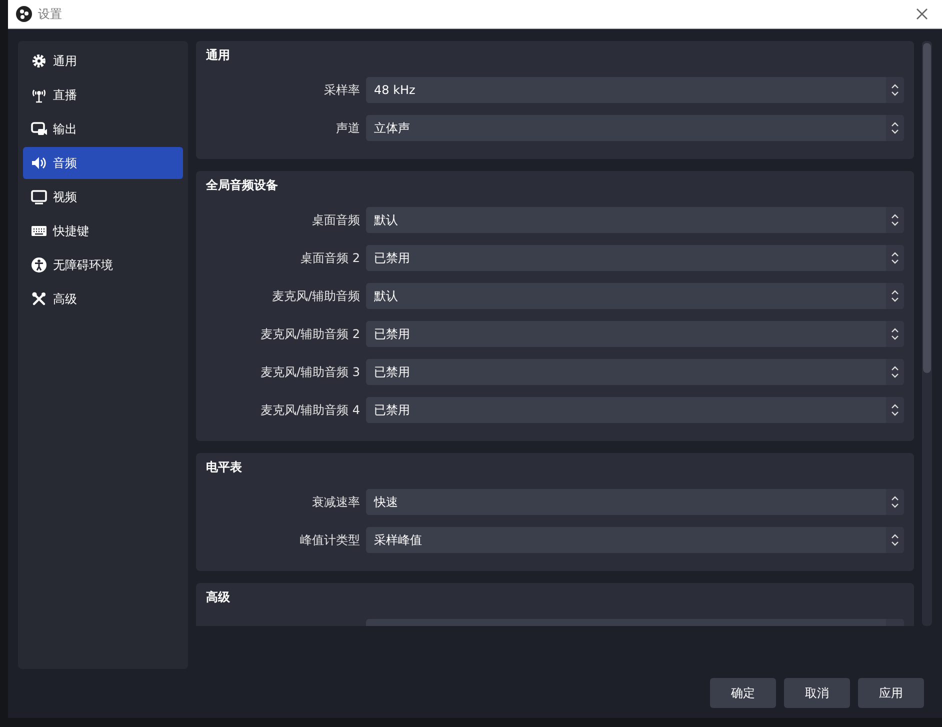  Describe the element at coordinates (39, 265) in the screenshot. I see `accessibility-icon` at that location.